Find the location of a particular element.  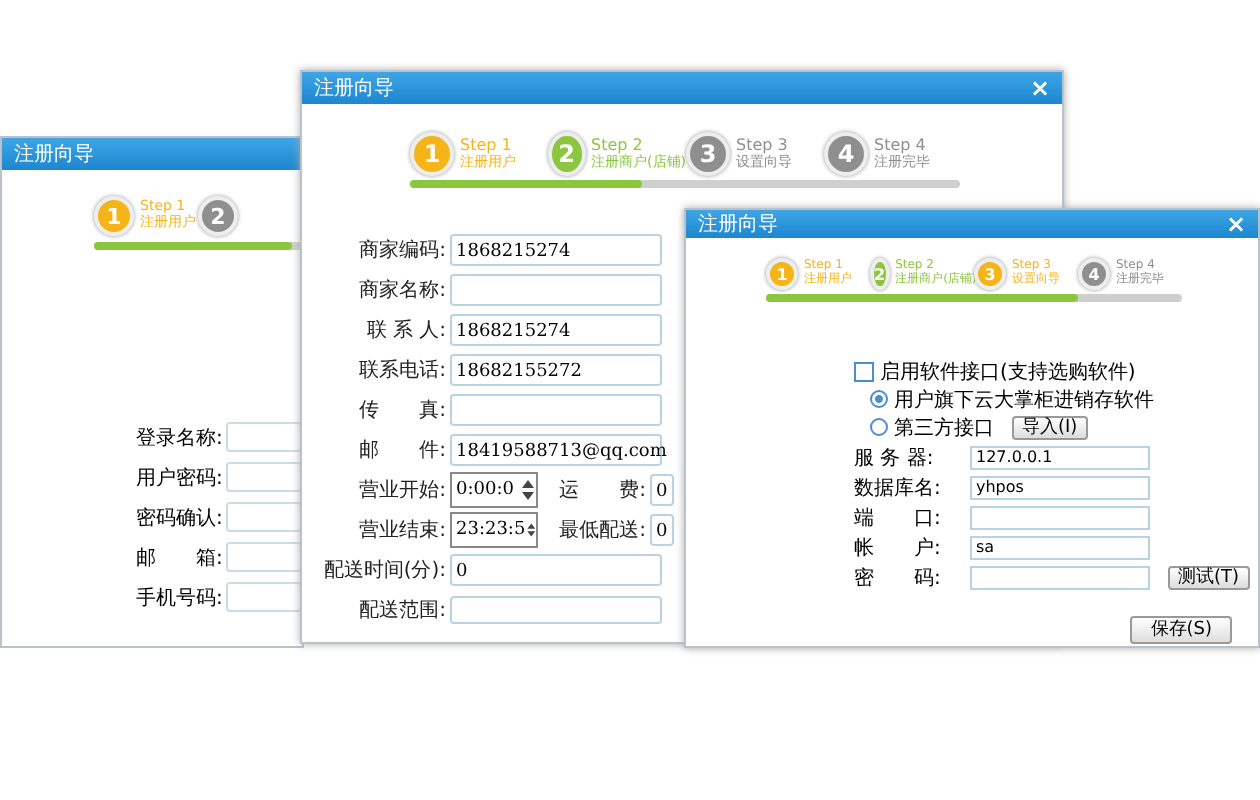

field-label: 端 口: is located at coordinates (898, 518).